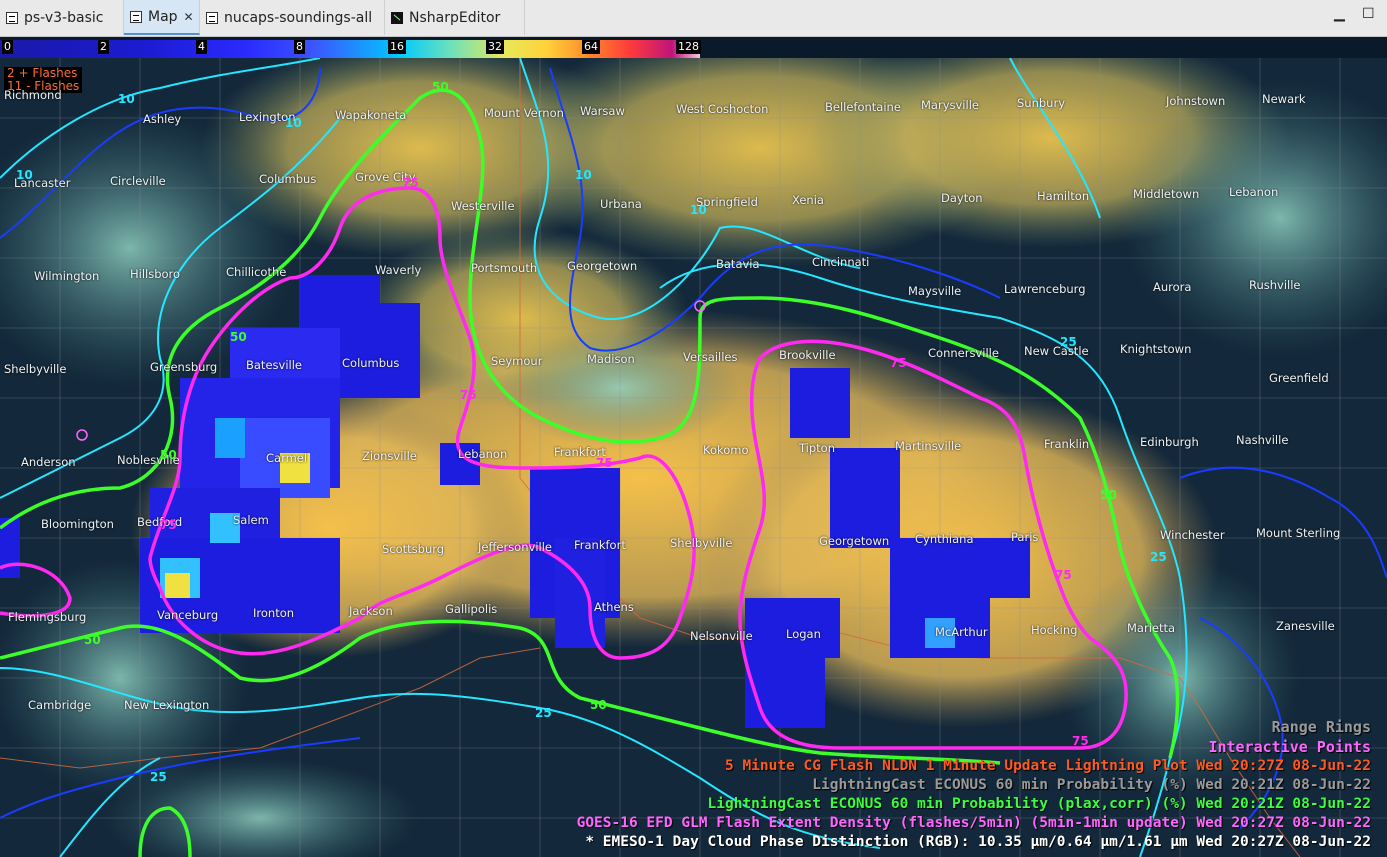  I want to click on place-label: Dayton, so click(962, 198).